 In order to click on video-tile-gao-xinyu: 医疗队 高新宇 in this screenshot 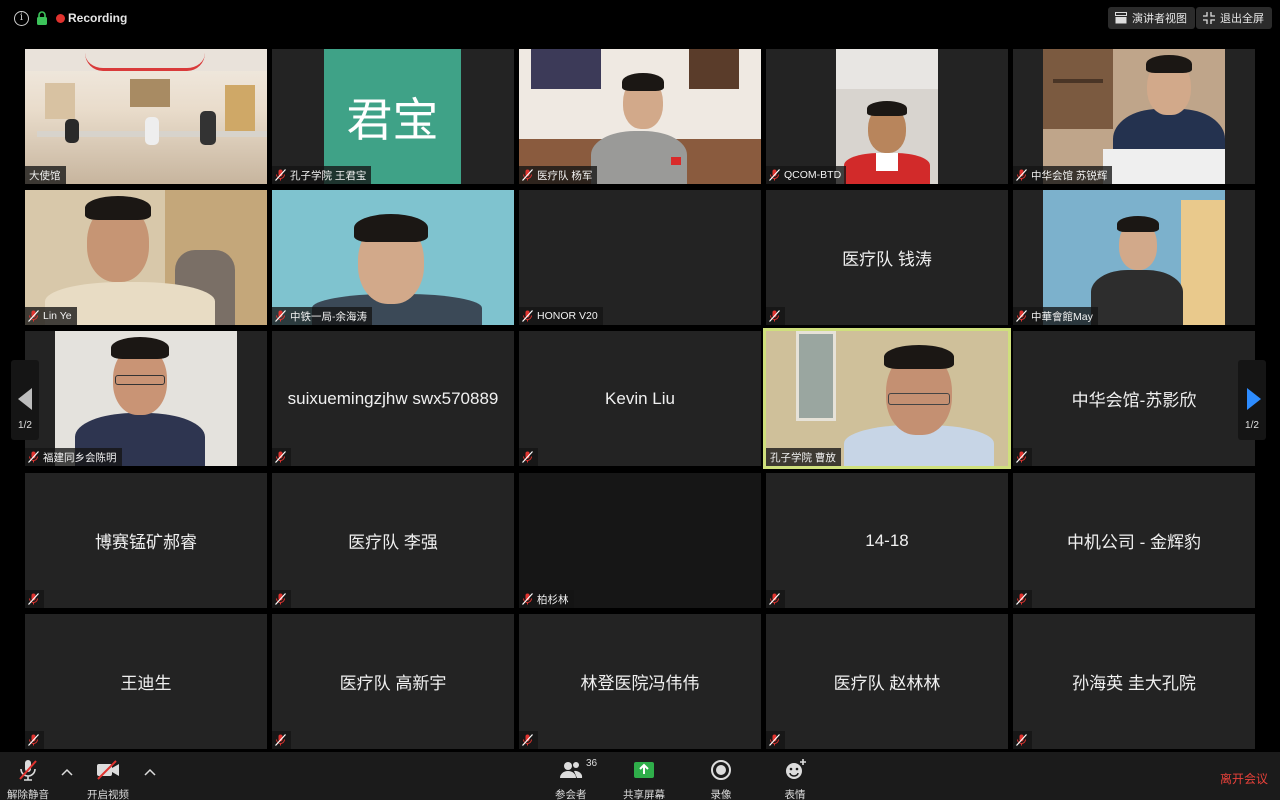, I will do `click(393, 681)`.